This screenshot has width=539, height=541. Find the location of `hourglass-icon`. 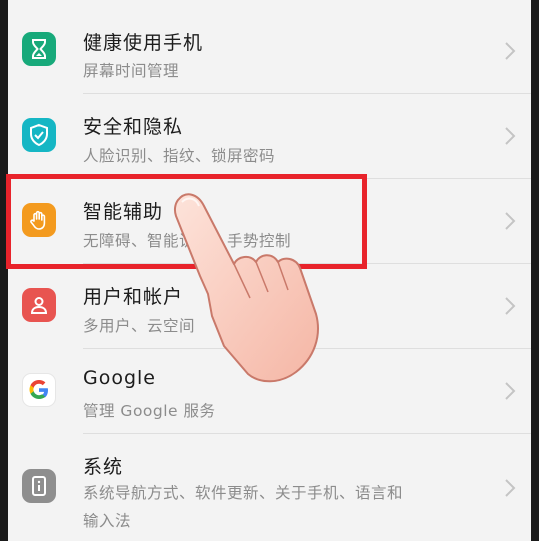

hourglass-icon is located at coordinates (39, 49).